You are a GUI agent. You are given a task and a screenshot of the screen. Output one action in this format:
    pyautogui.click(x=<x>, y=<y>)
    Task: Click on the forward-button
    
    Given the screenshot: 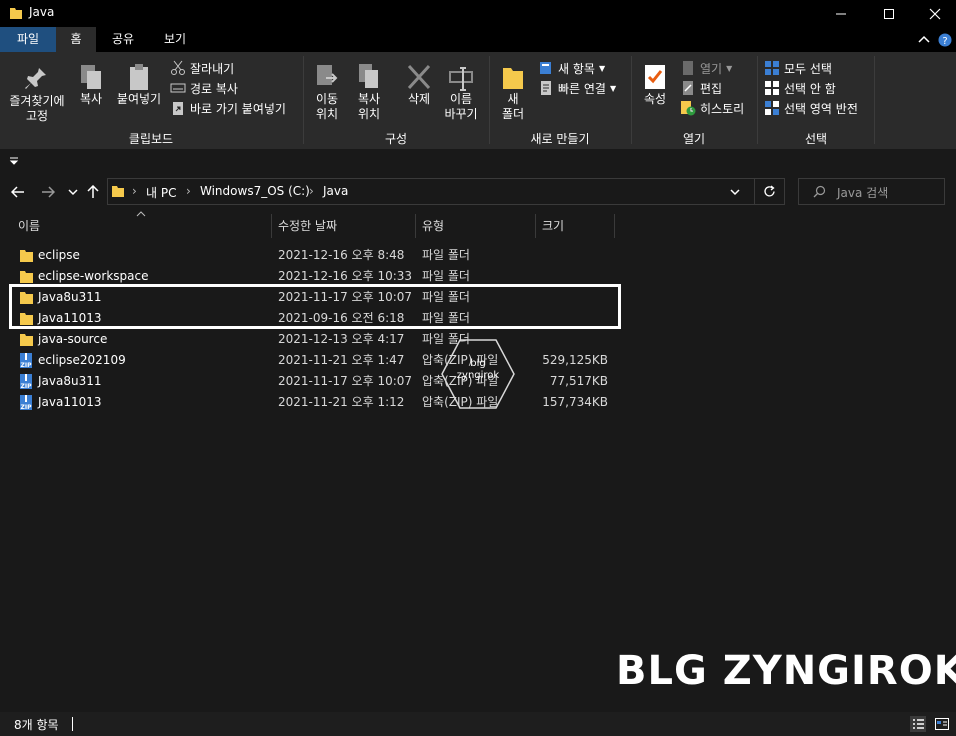 What is the action you would take?
    pyautogui.click(x=48, y=192)
    